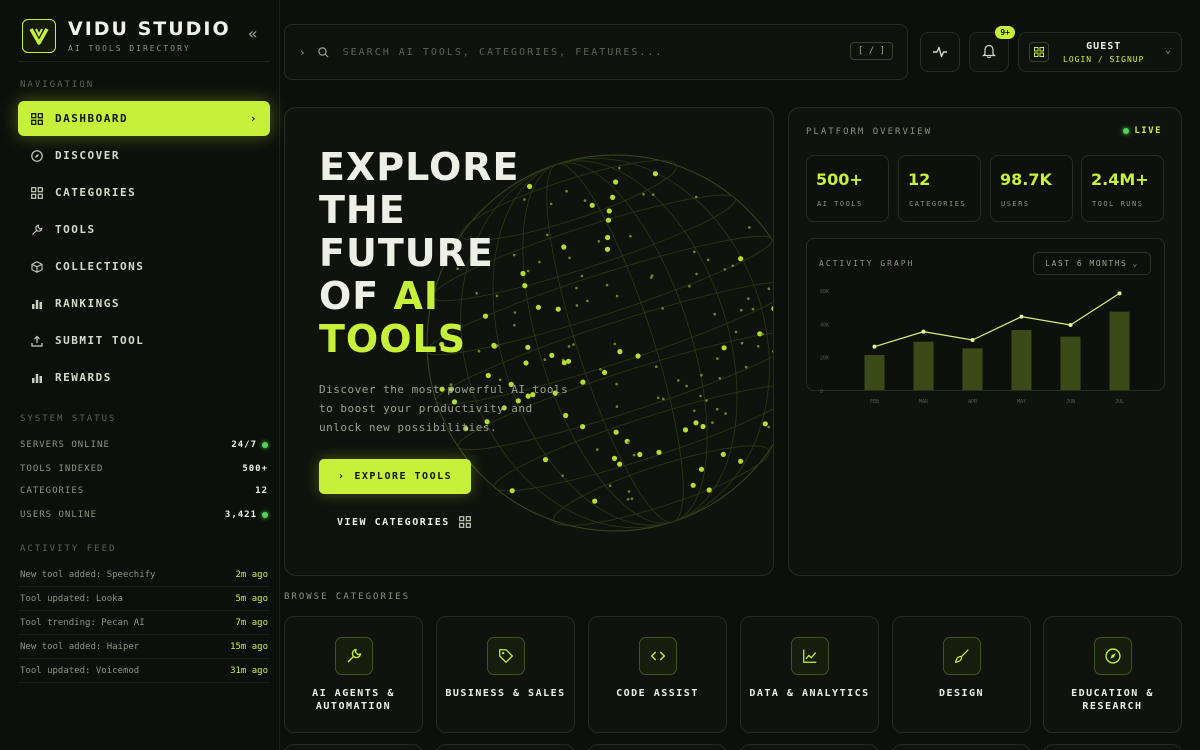 The image size is (1200, 750). Describe the element at coordinates (1100, 52) in the screenshot. I see `user-menu: GUEST LOGIN / SIGNUP ⌄` at that location.